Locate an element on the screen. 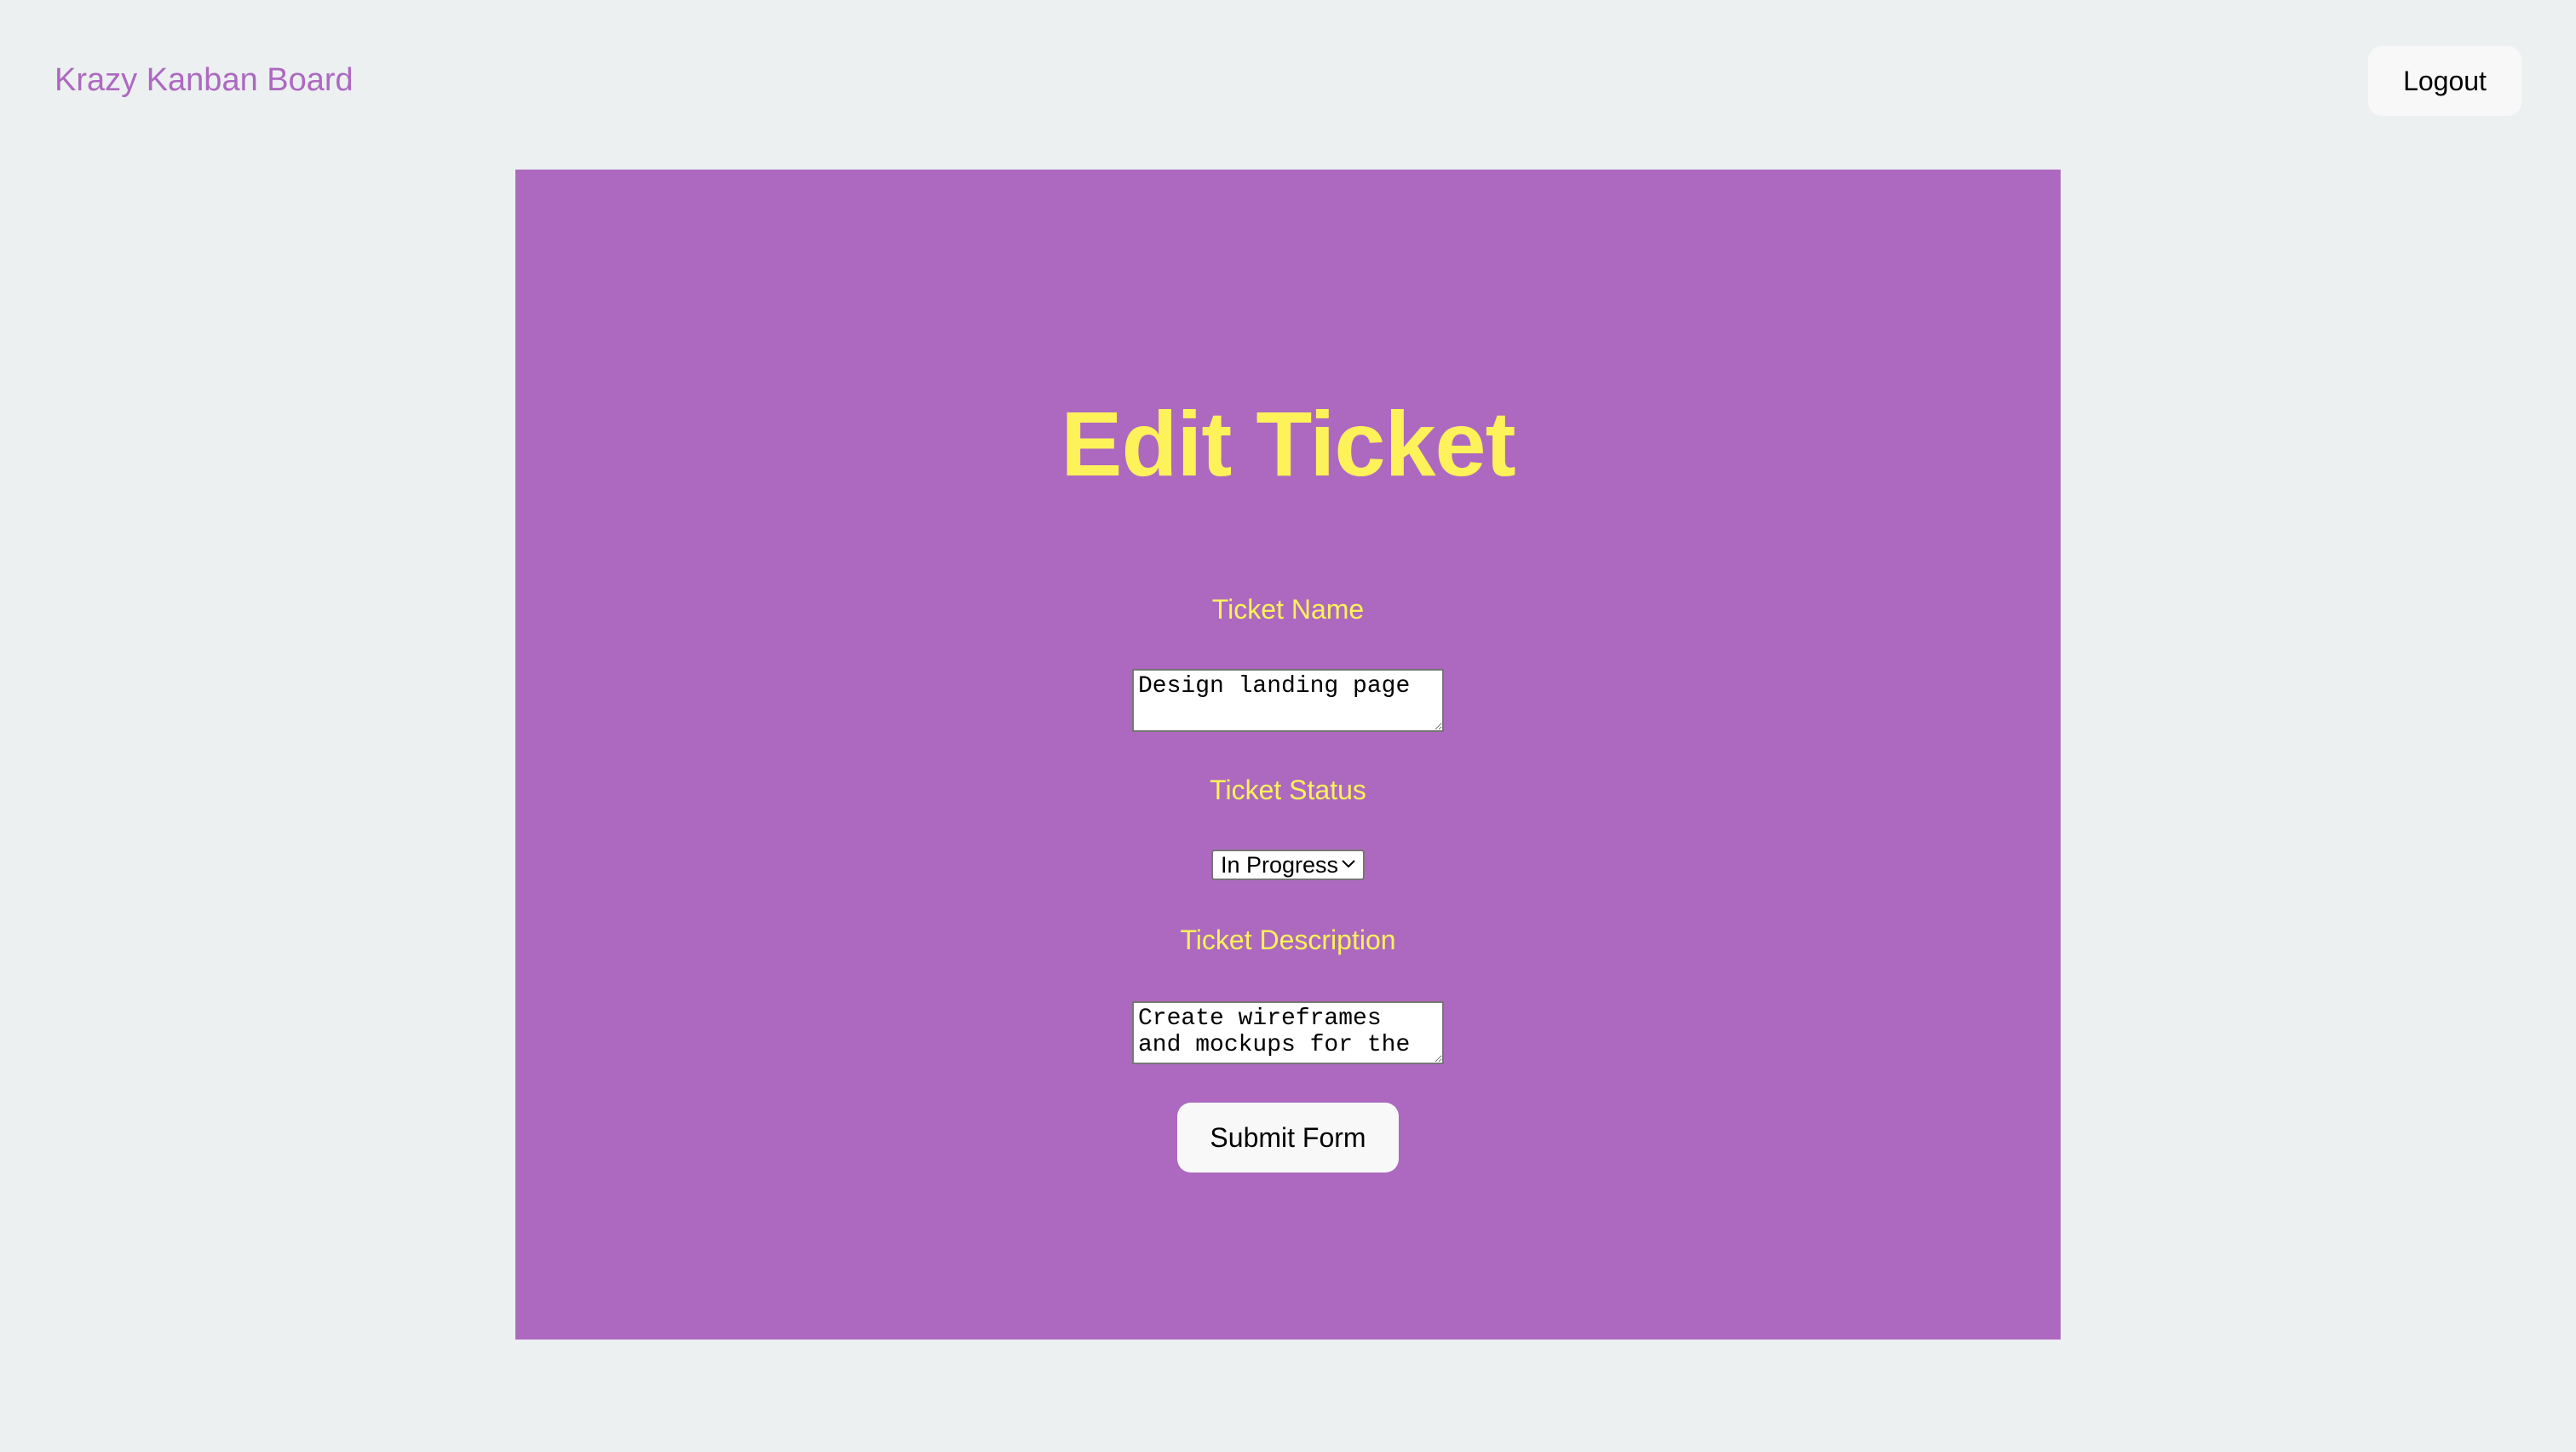  navbar: Krazy Kanban Board Logout is located at coordinates (1288, 81).